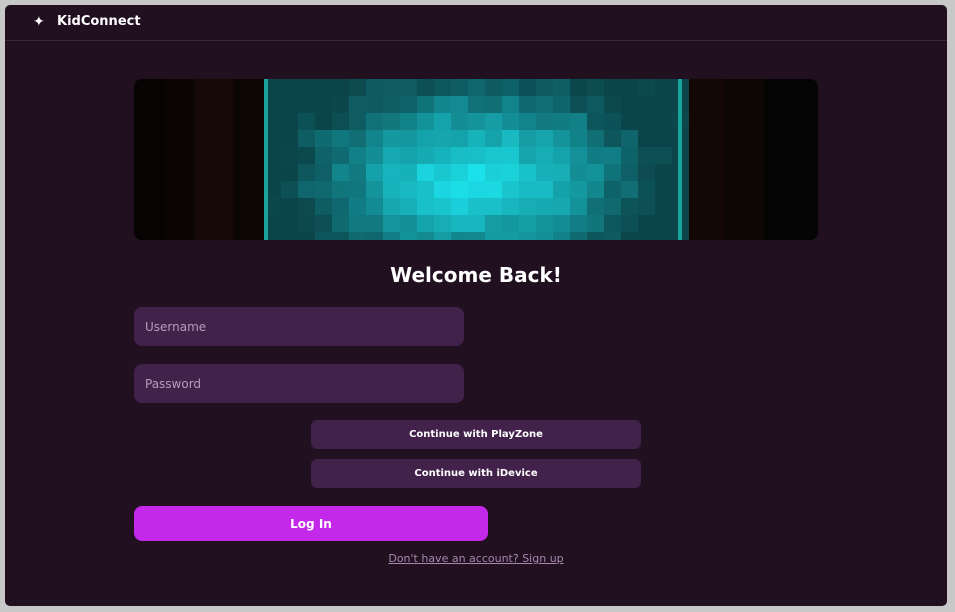 This screenshot has width=955, height=612. Describe the element at coordinates (476, 558) in the screenshot. I see `signup-link: Don't have an account? Sign up` at that location.